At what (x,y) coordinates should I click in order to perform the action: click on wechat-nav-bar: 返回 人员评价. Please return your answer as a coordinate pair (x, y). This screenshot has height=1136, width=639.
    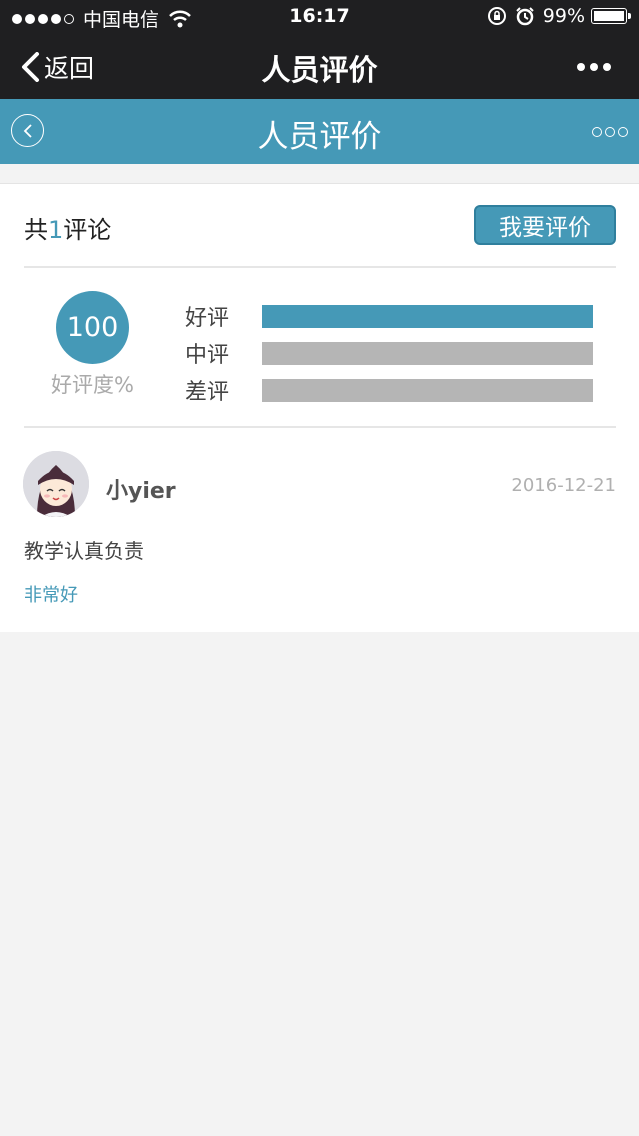
    Looking at the image, I should click on (319, 66).